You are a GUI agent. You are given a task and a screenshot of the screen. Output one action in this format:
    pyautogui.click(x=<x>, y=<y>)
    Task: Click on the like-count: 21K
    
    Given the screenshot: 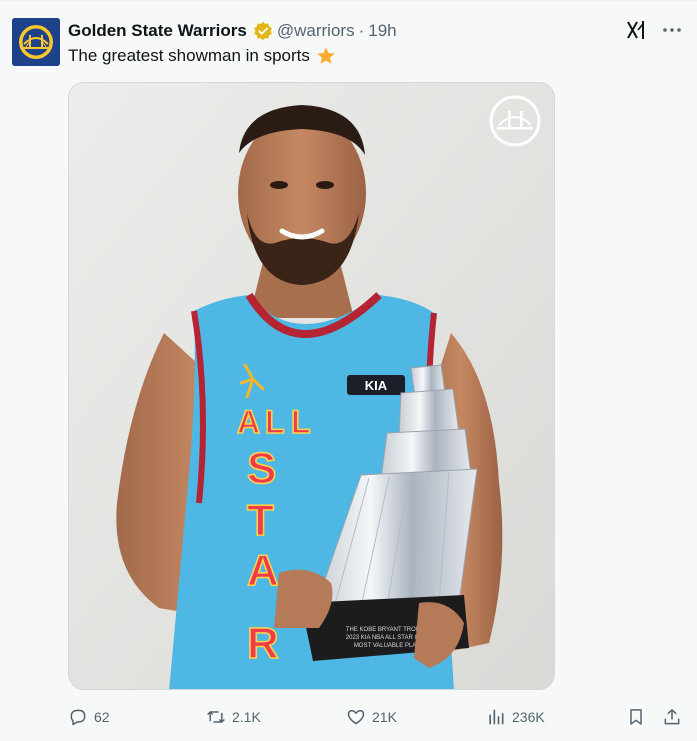 What is the action you would take?
    pyautogui.click(x=384, y=717)
    